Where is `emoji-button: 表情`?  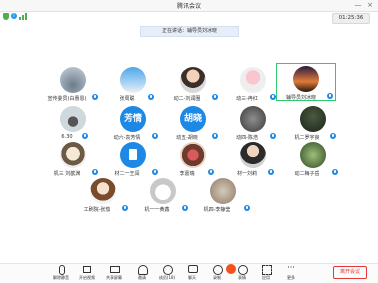
emoji-button: 表情 is located at coordinates (242, 273).